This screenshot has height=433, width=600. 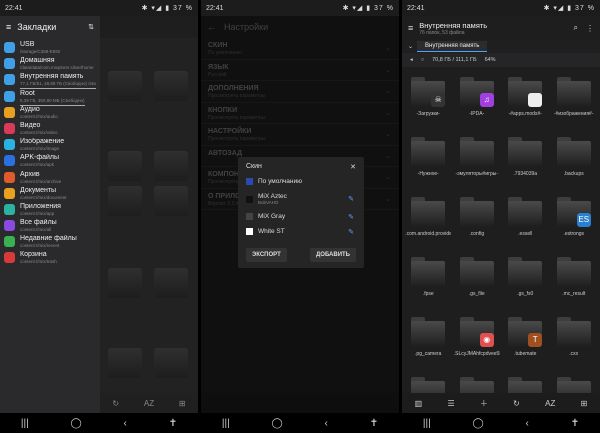 What do you see at coordinates (525, 101) in the screenshot?
I see `folder-item: -#apps.mods#-` at bounding box center [525, 101].